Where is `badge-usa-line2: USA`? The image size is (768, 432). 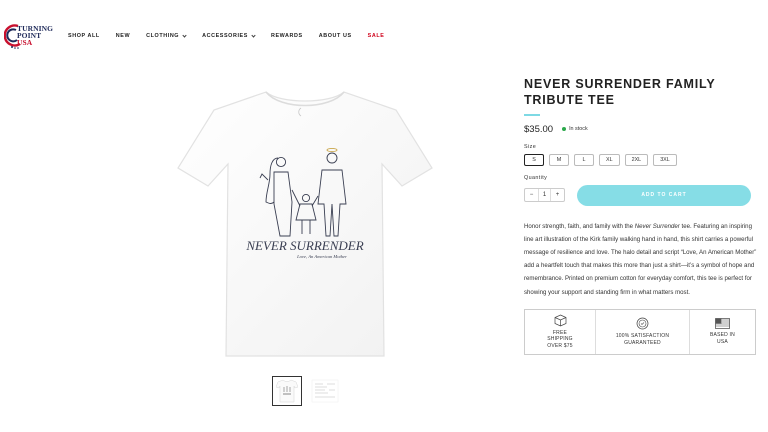
badge-usa-line2: USA is located at coordinates (722, 341).